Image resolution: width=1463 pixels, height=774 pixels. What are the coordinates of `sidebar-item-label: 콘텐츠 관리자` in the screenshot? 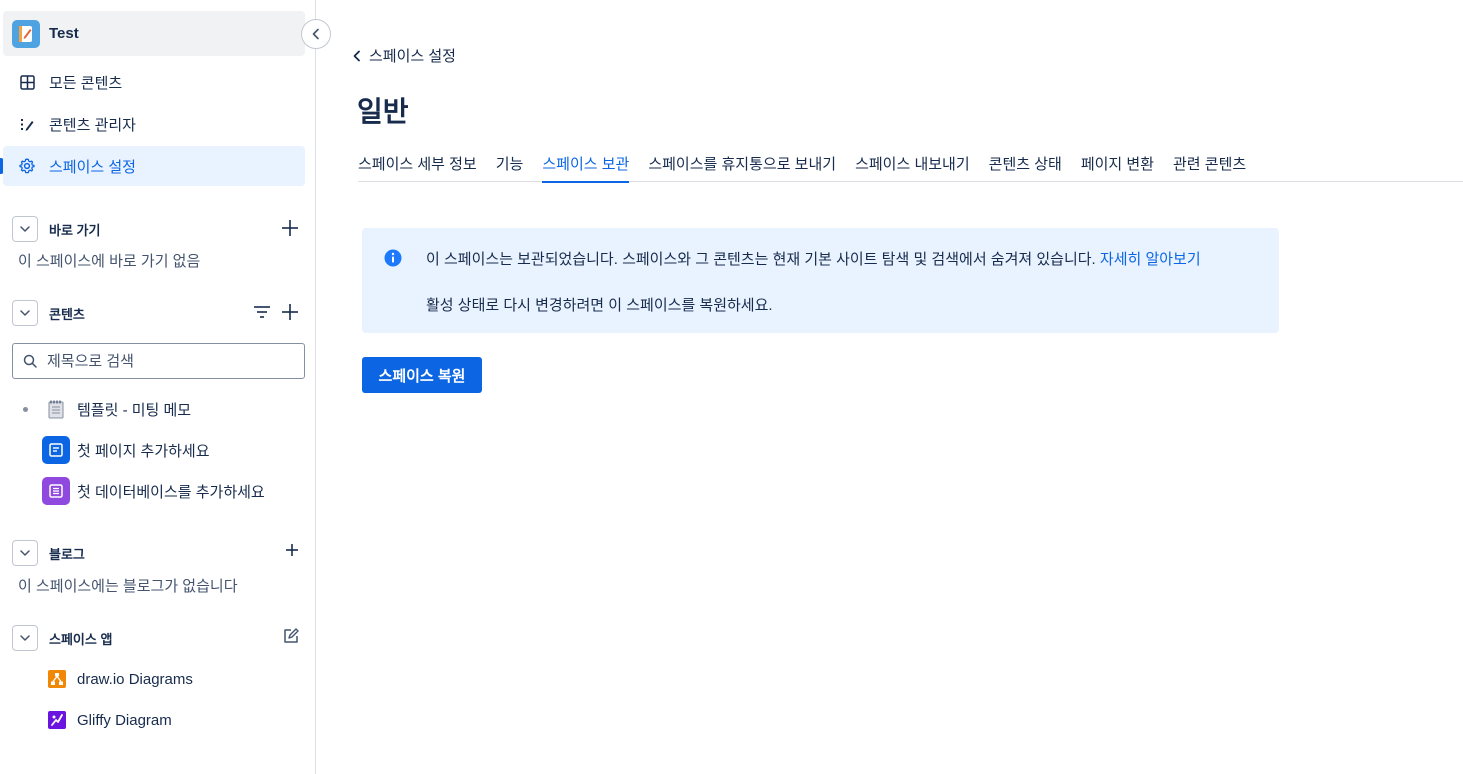 It's located at (92, 125).